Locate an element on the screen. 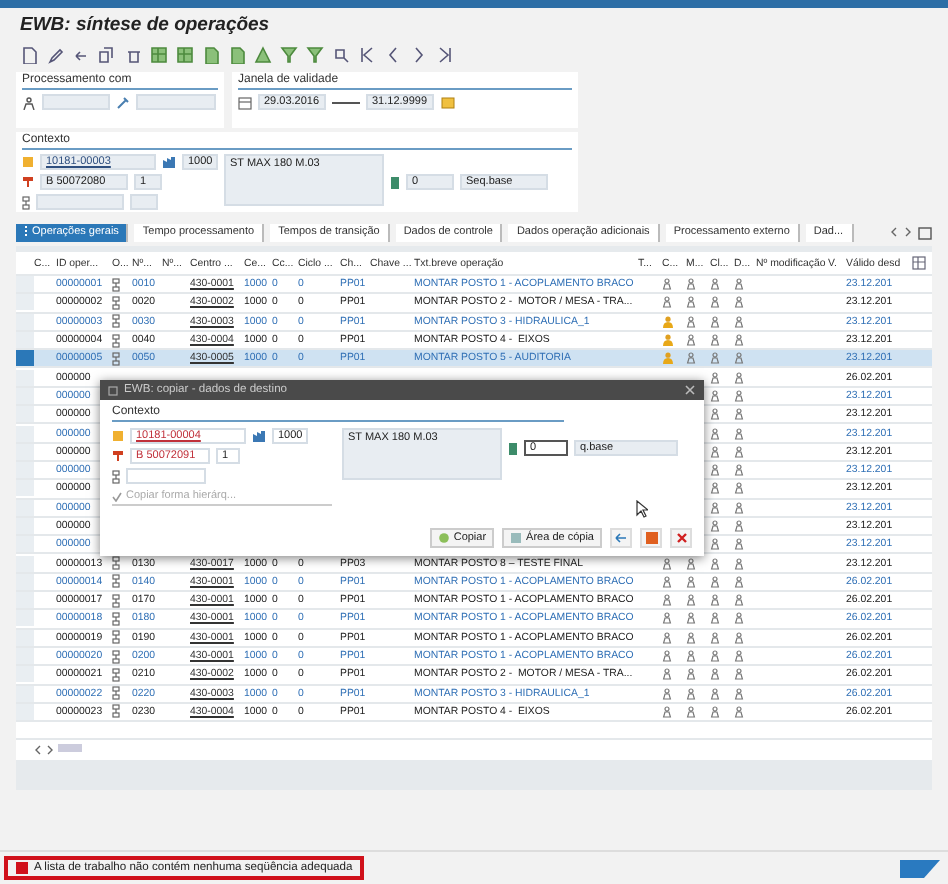  window-title: EWB: síntese de operações is located at coordinates (145, 25).